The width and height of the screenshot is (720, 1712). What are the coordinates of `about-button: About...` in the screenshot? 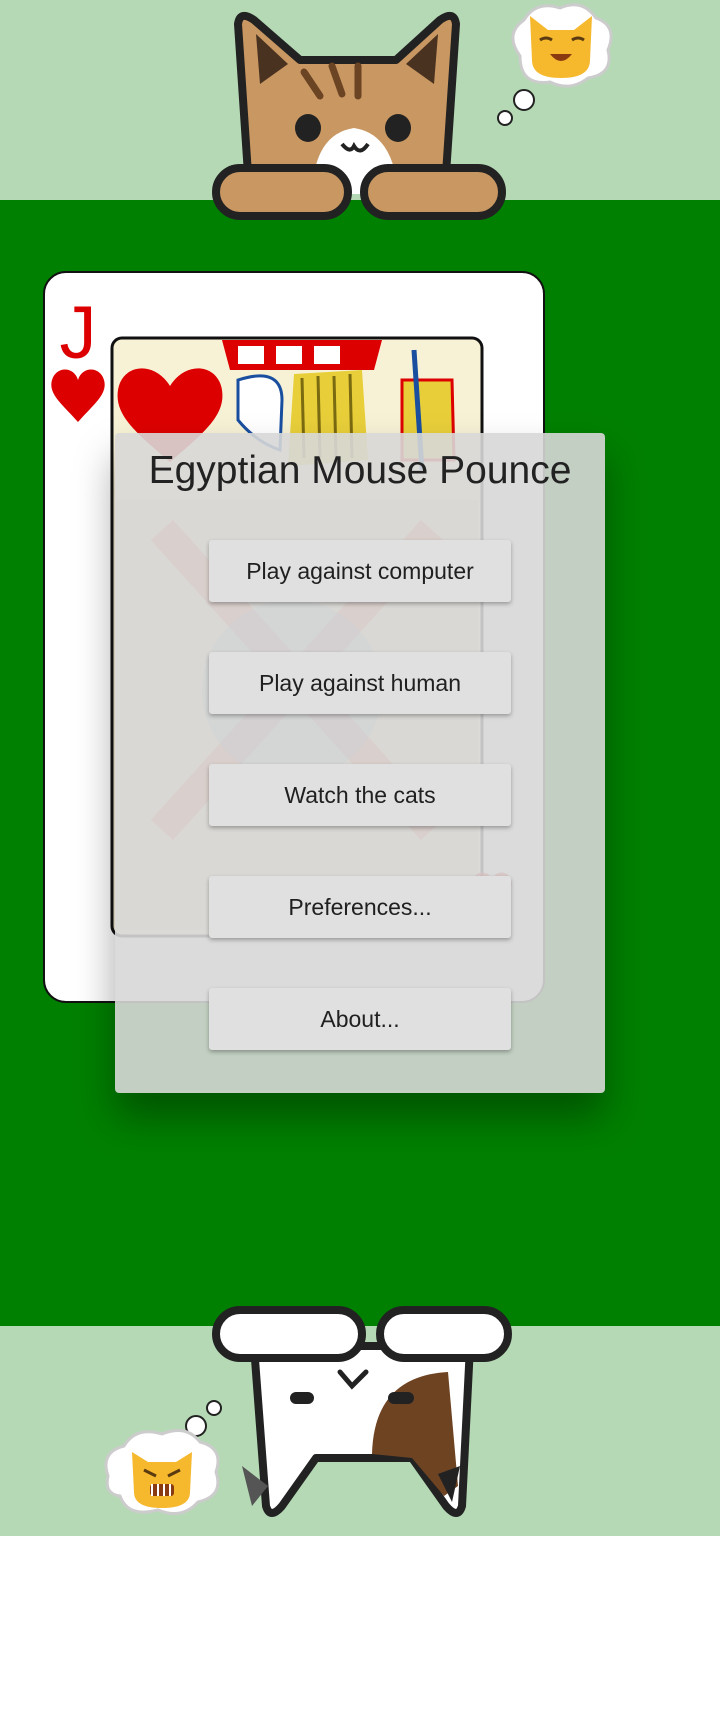 It's located at (360, 1019).